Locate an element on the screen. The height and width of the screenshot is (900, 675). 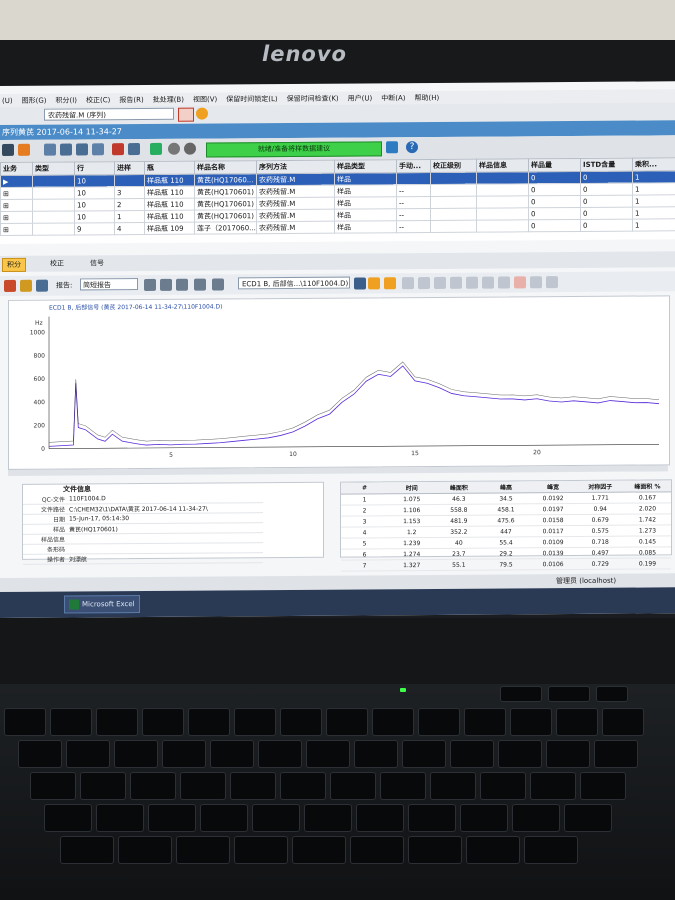
report-select: 简短报告 is located at coordinates (109, 284).